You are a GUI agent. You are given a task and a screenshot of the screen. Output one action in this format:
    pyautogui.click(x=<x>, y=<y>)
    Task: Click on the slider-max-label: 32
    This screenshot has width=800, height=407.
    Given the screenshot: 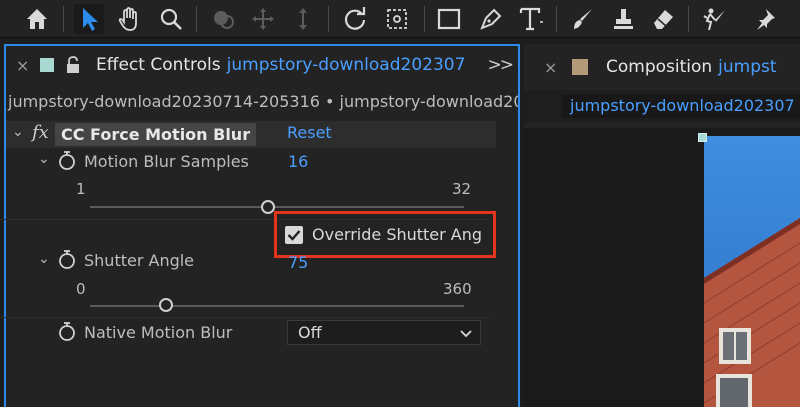 What is the action you would take?
    pyautogui.click(x=462, y=189)
    